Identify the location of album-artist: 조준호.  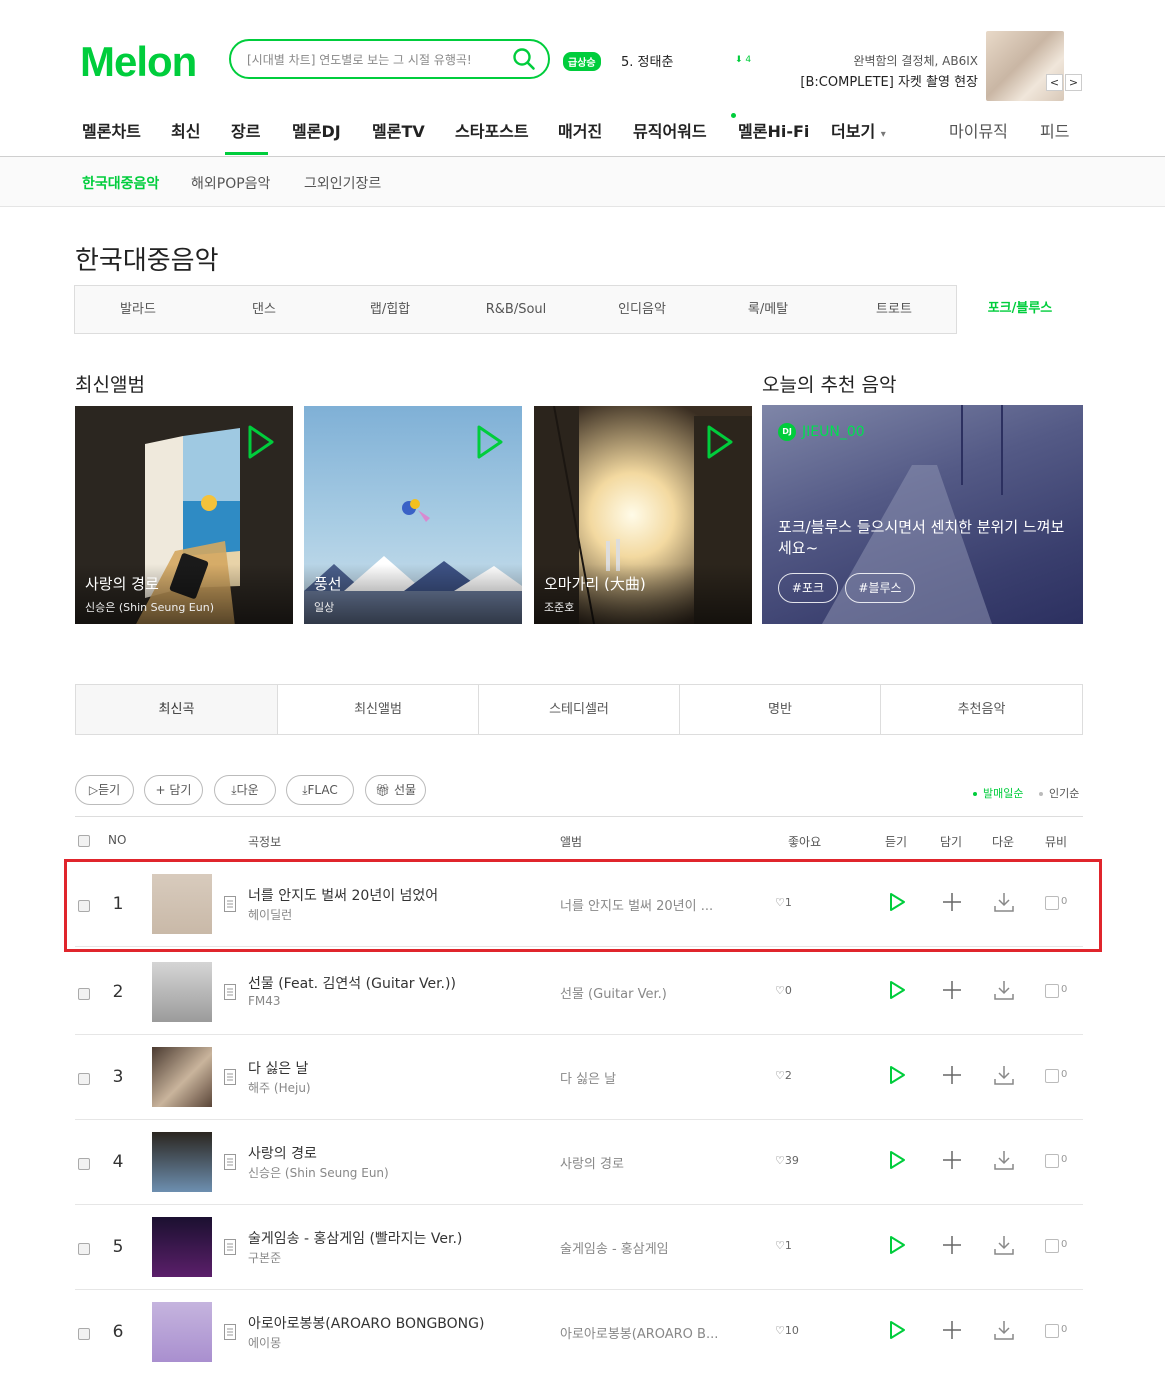
(559, 607).